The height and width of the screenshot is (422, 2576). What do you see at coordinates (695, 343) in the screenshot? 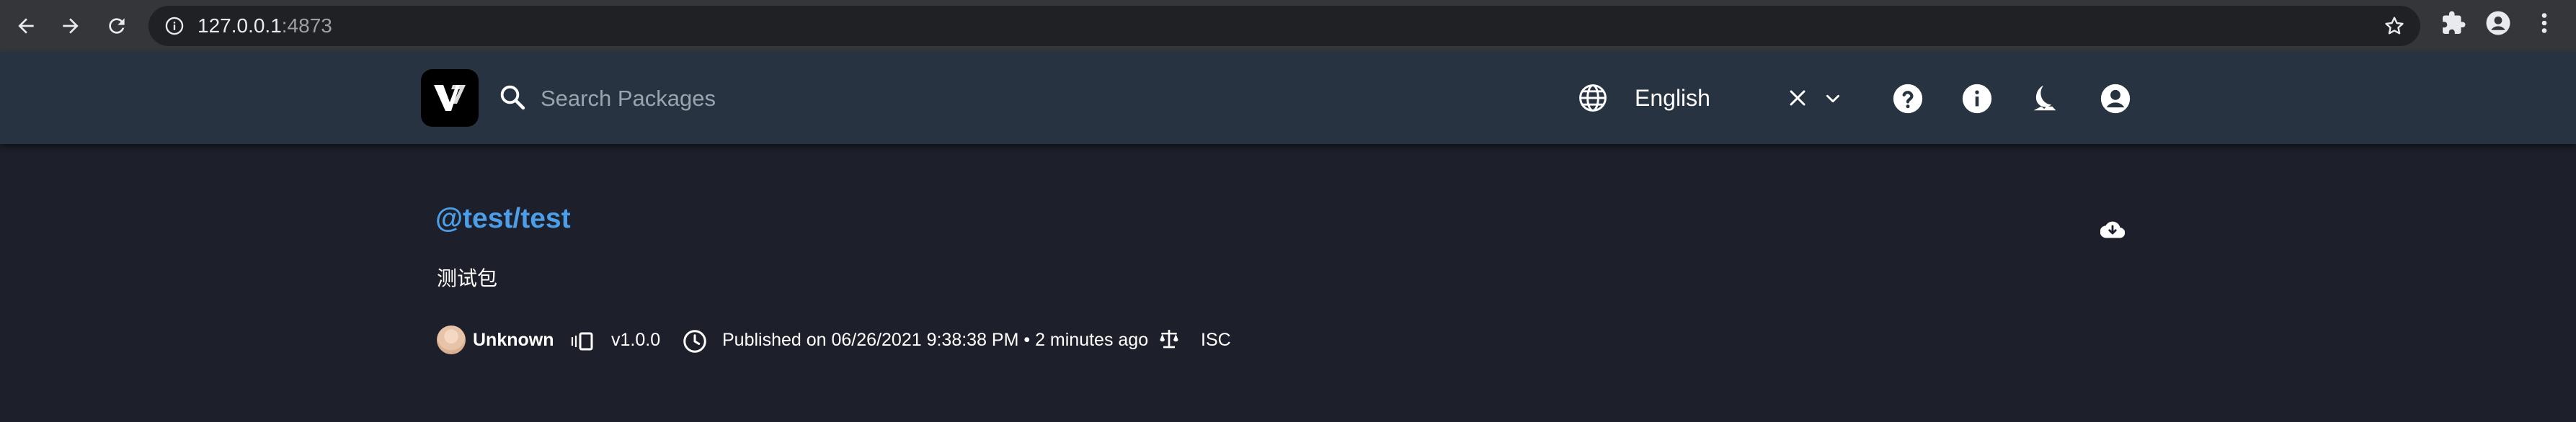
I see `clock-icon` at bounding box center [695, 343].